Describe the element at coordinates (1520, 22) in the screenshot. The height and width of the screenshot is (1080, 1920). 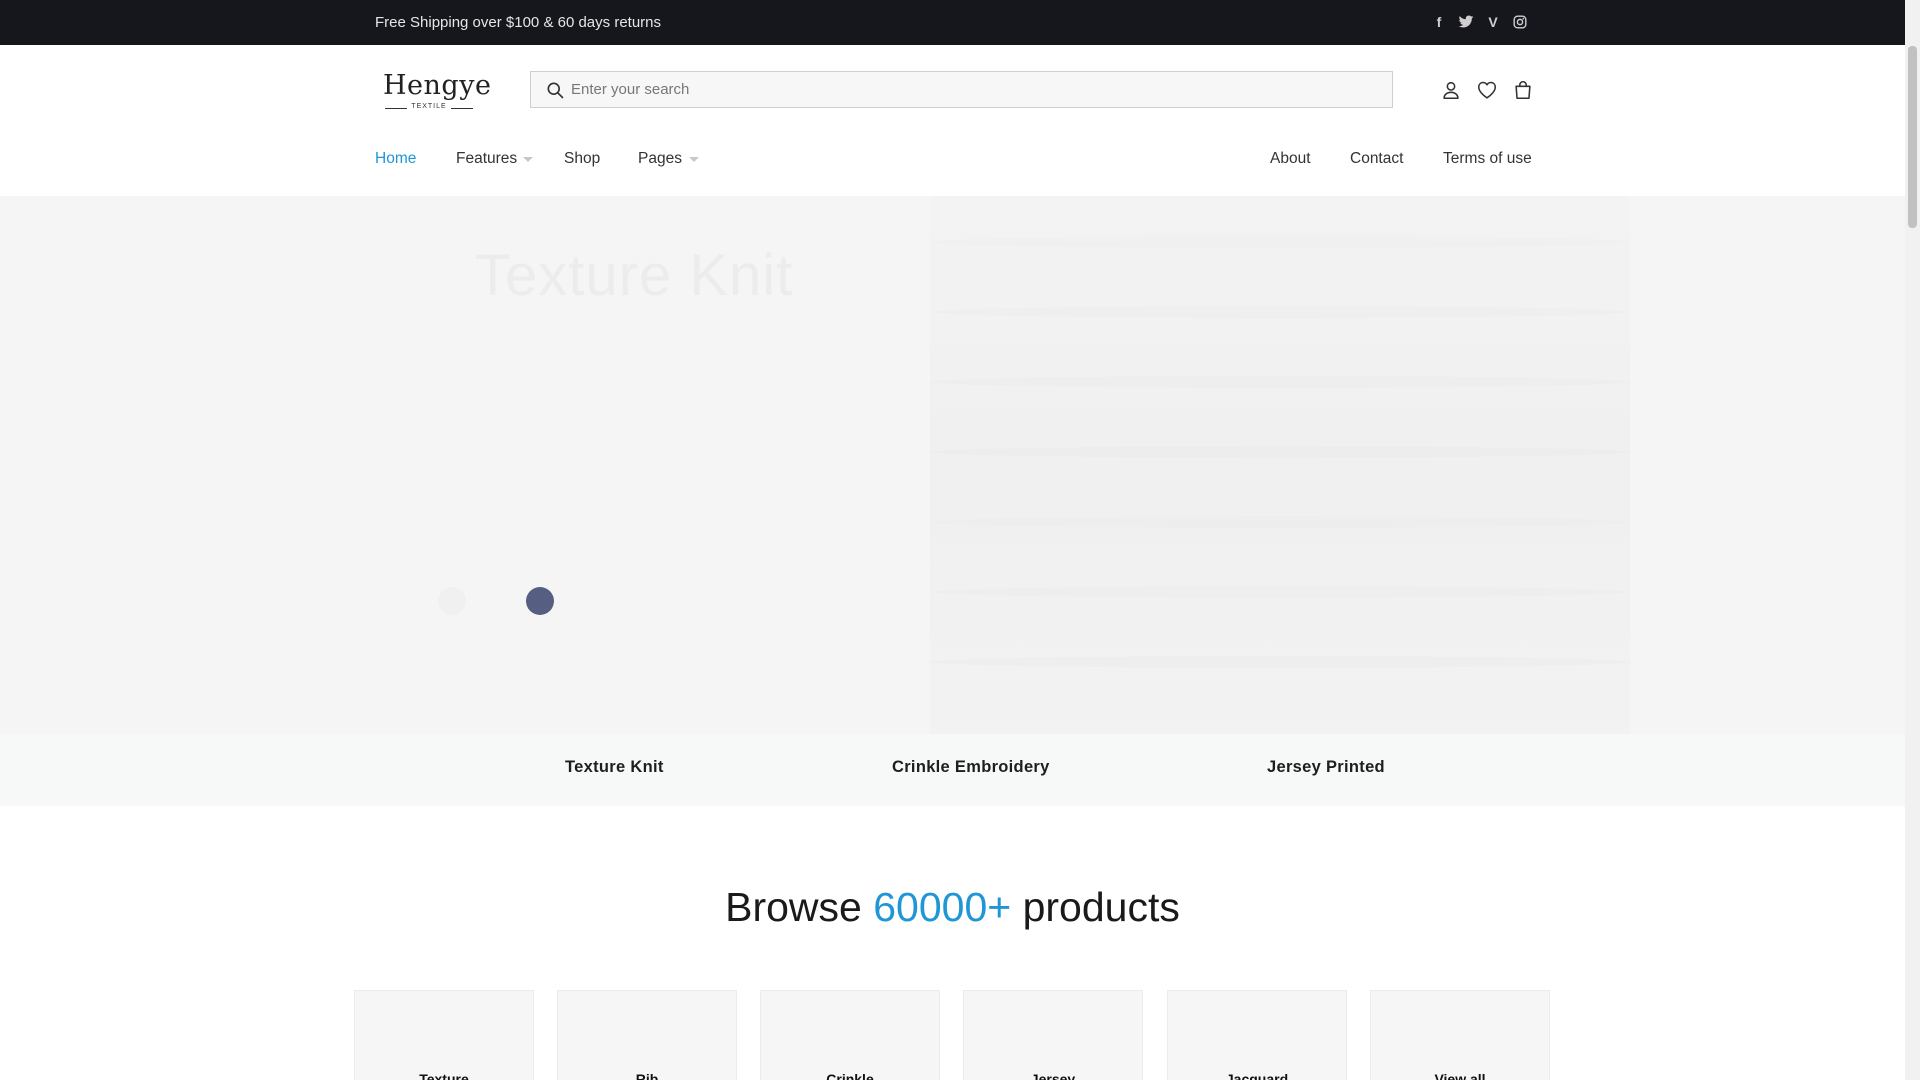
I see `instagram-icon` at that location.